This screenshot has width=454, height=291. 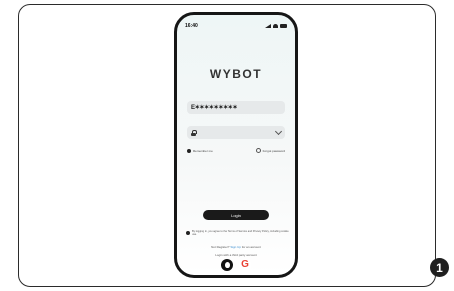 I want to click on status-bar: 16:40, so click(x=236, y=26).